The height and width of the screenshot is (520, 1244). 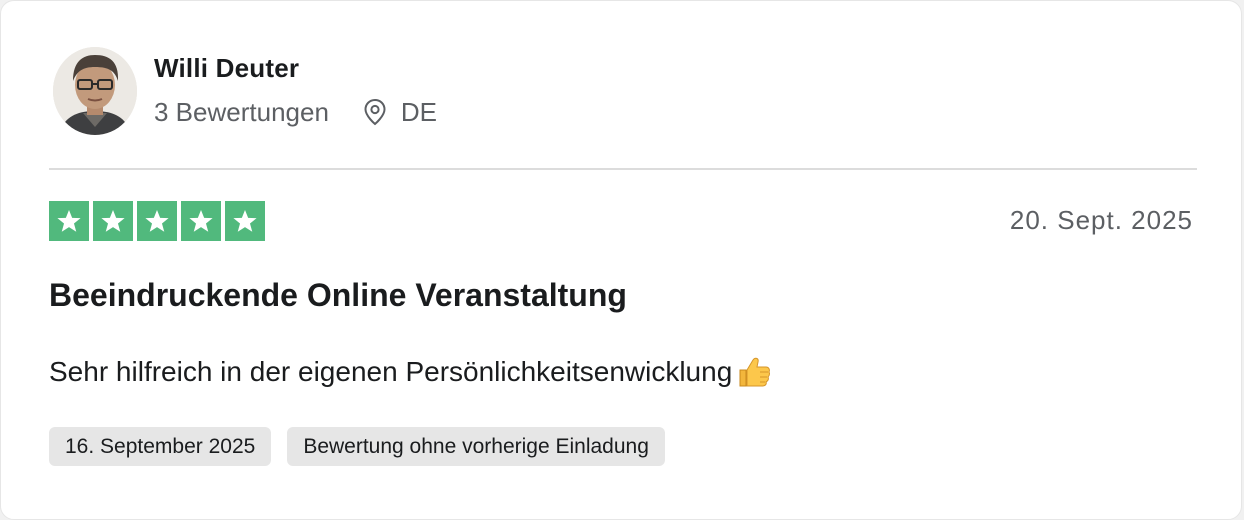 What do you see at coordinates (419, 111) in the screenshot?
I see `reviewer-country: DE` at bounding box center [419, 111].